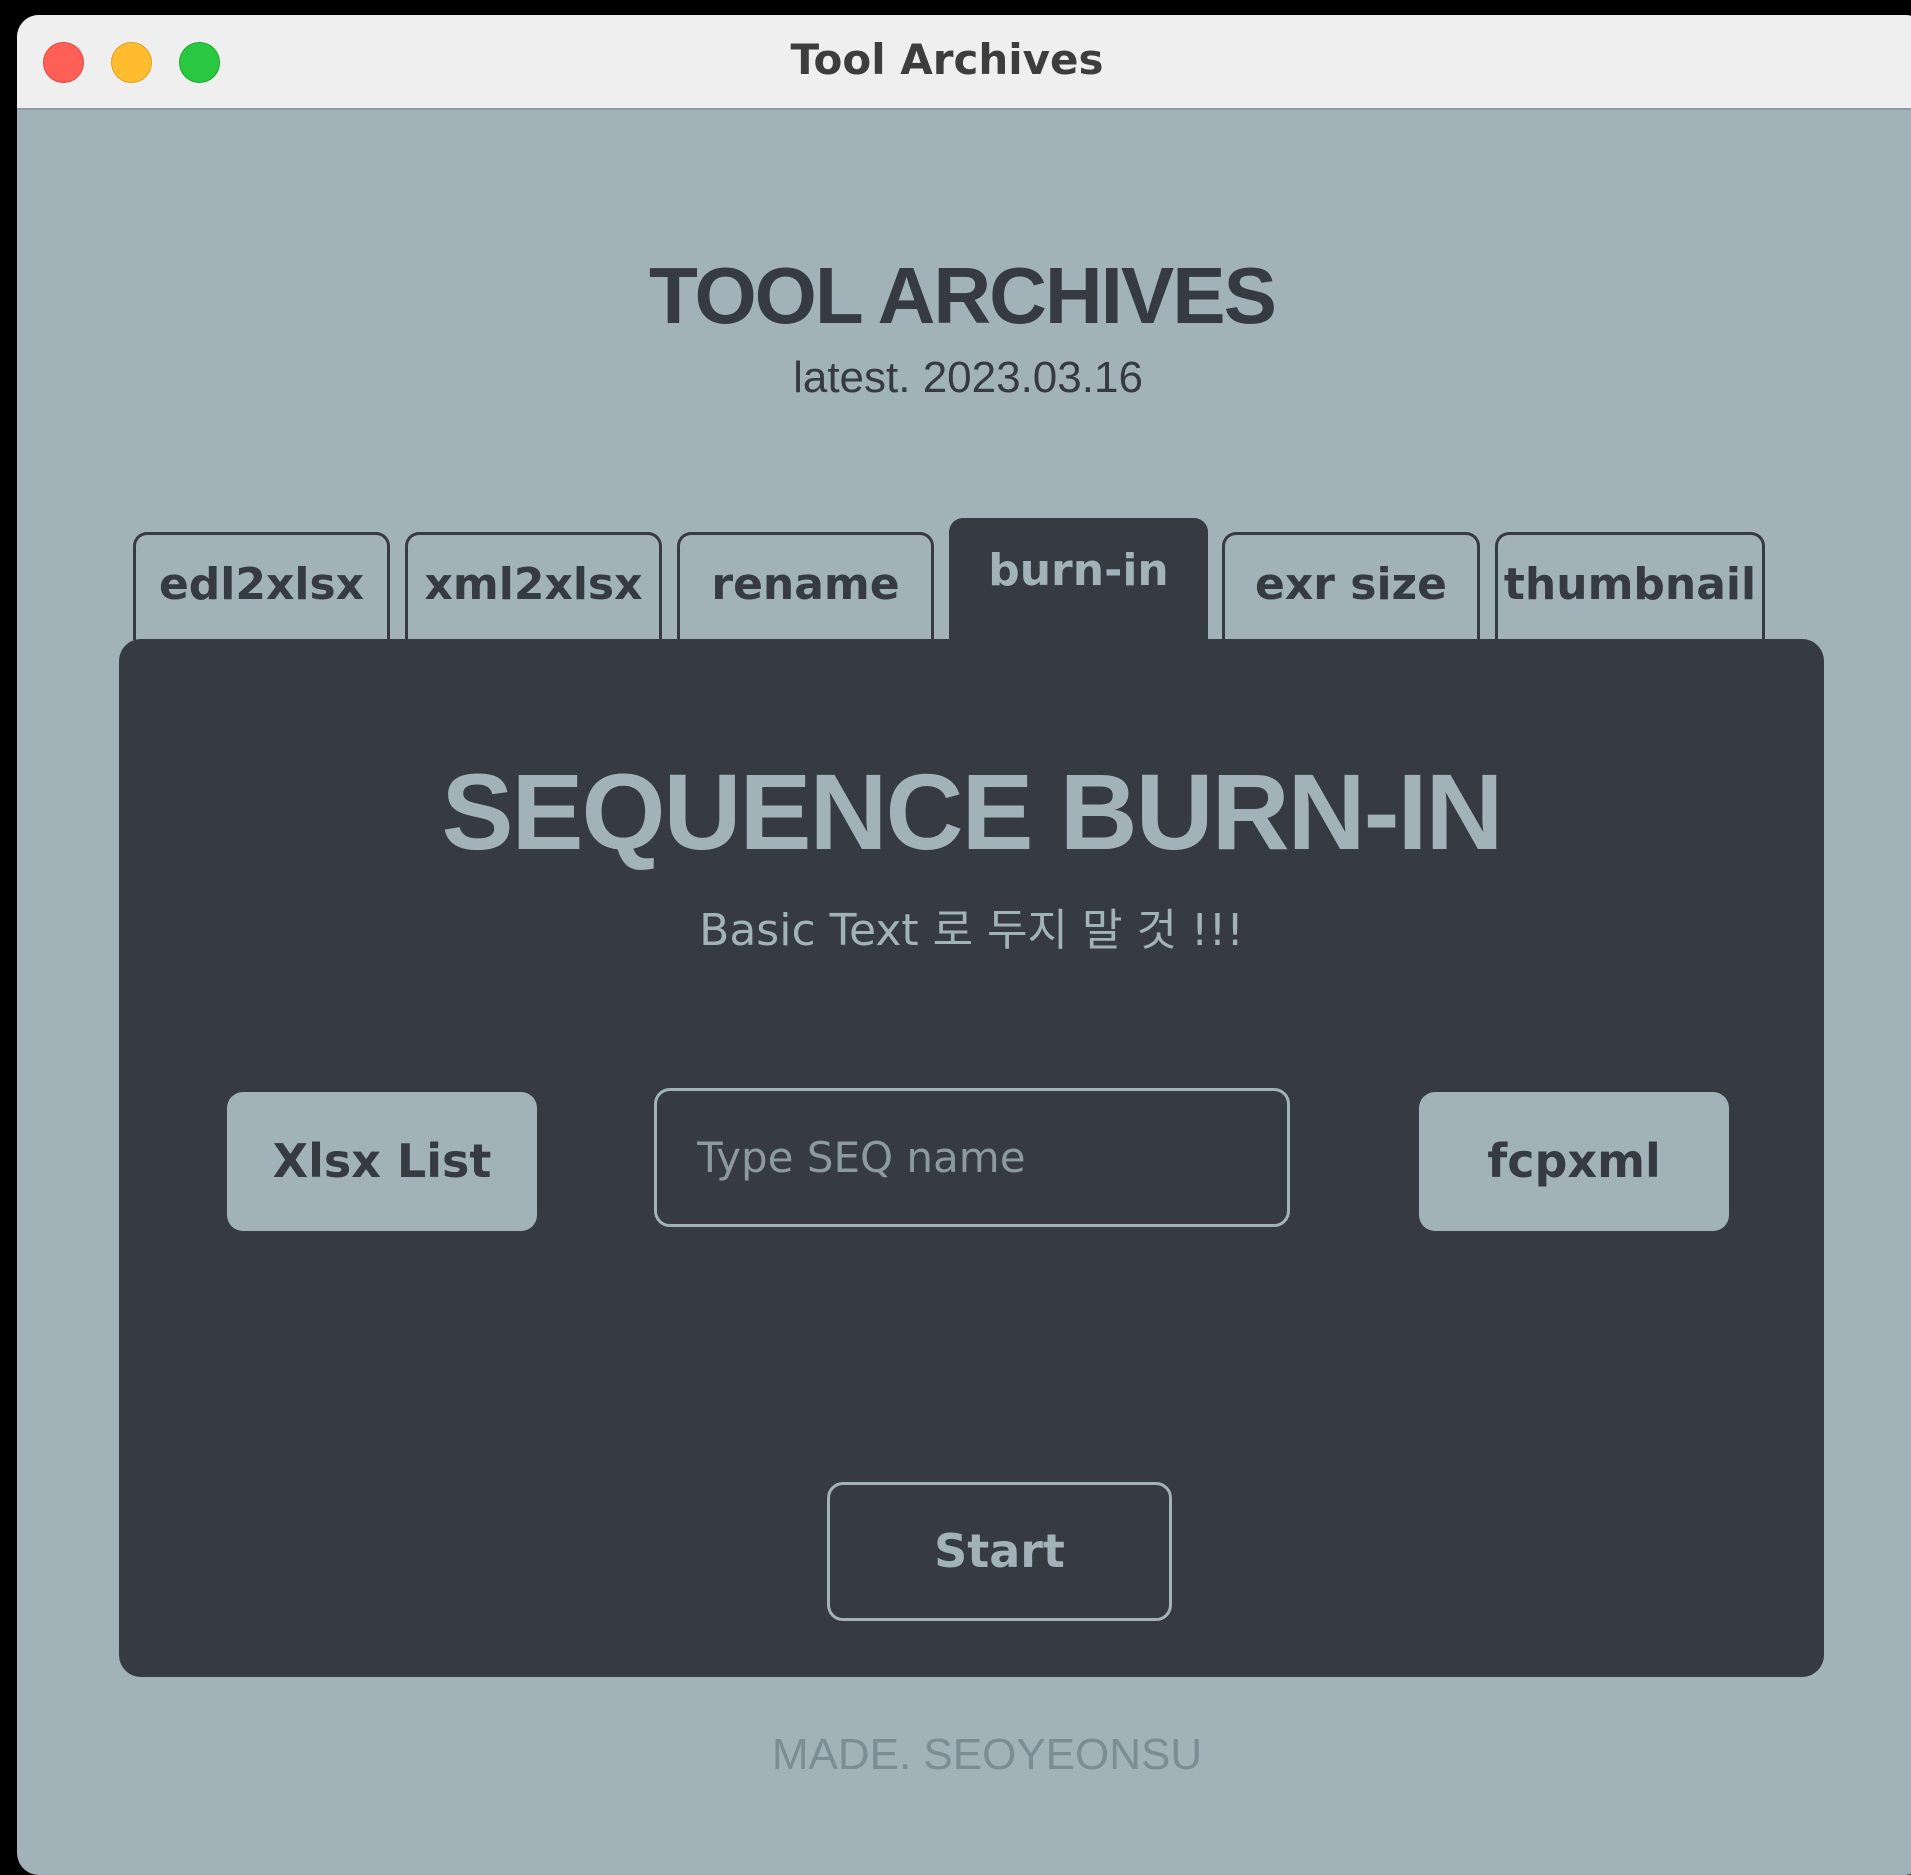 The width and height of the screenshot is (1911, 1875). I want to click on tab-thumbnail: thumbnail, so click(1630, 586).